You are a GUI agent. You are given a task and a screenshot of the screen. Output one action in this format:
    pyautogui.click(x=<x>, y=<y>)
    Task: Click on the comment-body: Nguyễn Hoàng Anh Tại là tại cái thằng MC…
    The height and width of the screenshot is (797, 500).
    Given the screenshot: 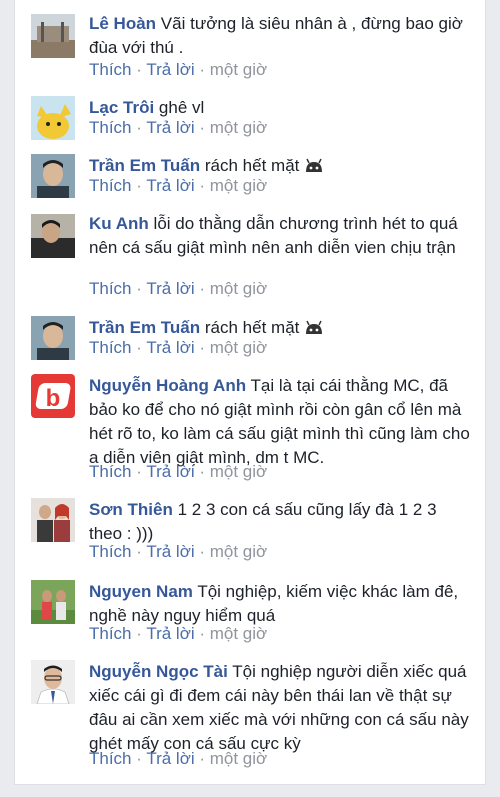 What is the action you would take?
    pyautogui.click(x=280, y=422)
    